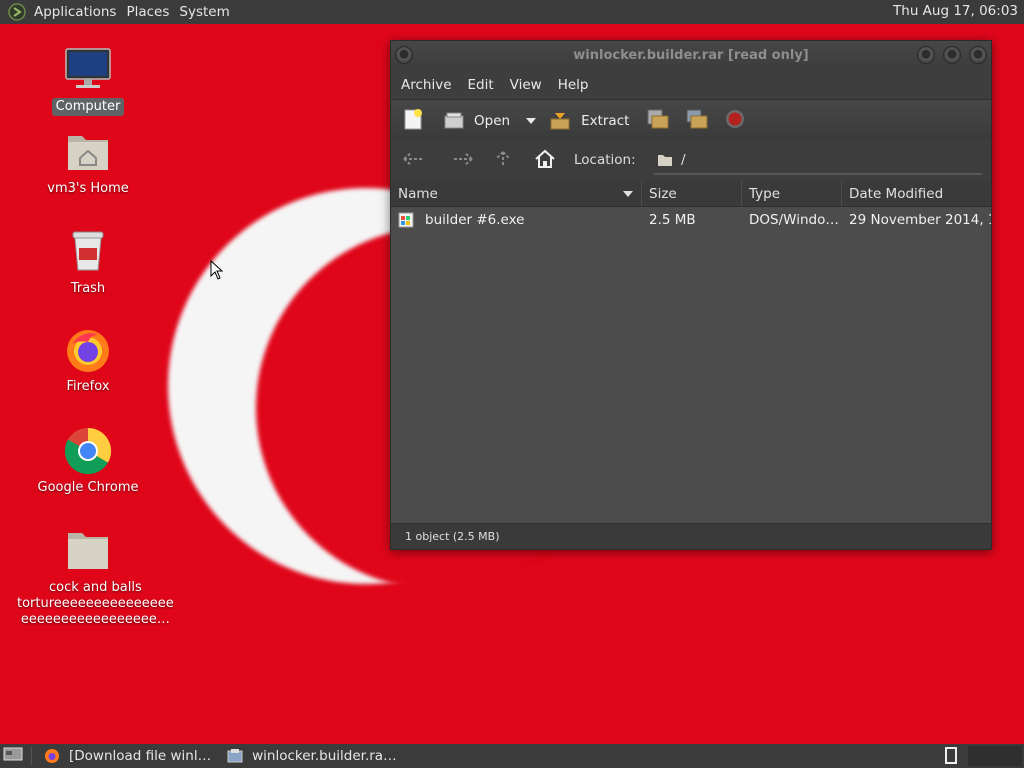  Describe the element at coordinates (78, 12) in the screenshot. I see `applications-menu: Applications` at that location.